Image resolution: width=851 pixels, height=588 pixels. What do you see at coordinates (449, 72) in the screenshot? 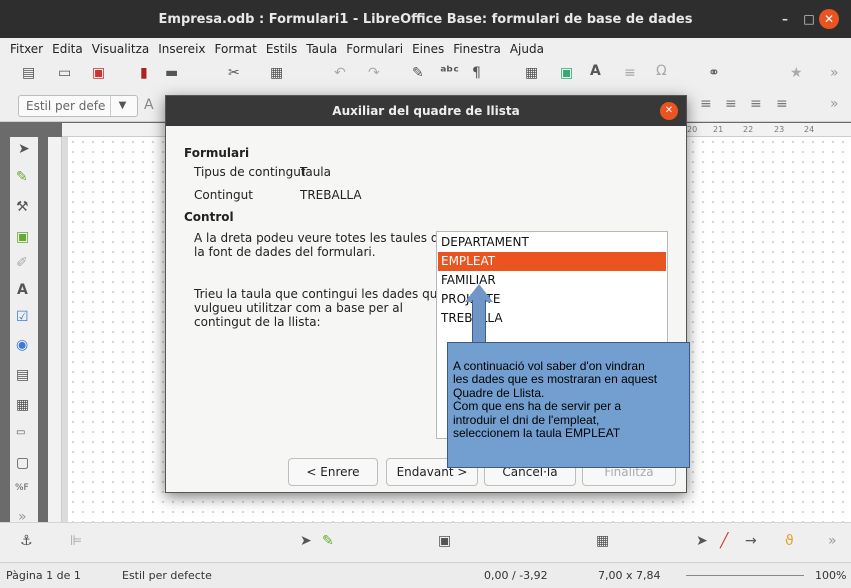
I see `spellcheck-icon: ᵃᵇᶜ` at bounding box center [449, 72].